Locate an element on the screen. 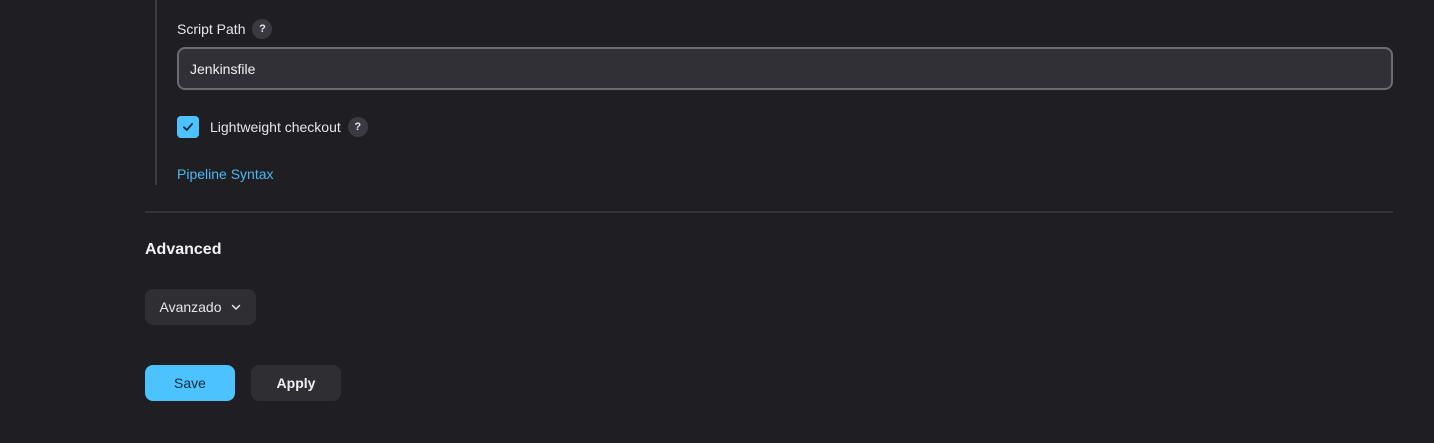 The width and height of the screenshot is (1434, 443). chevron-down-icon is located at coordinates (235, 307).